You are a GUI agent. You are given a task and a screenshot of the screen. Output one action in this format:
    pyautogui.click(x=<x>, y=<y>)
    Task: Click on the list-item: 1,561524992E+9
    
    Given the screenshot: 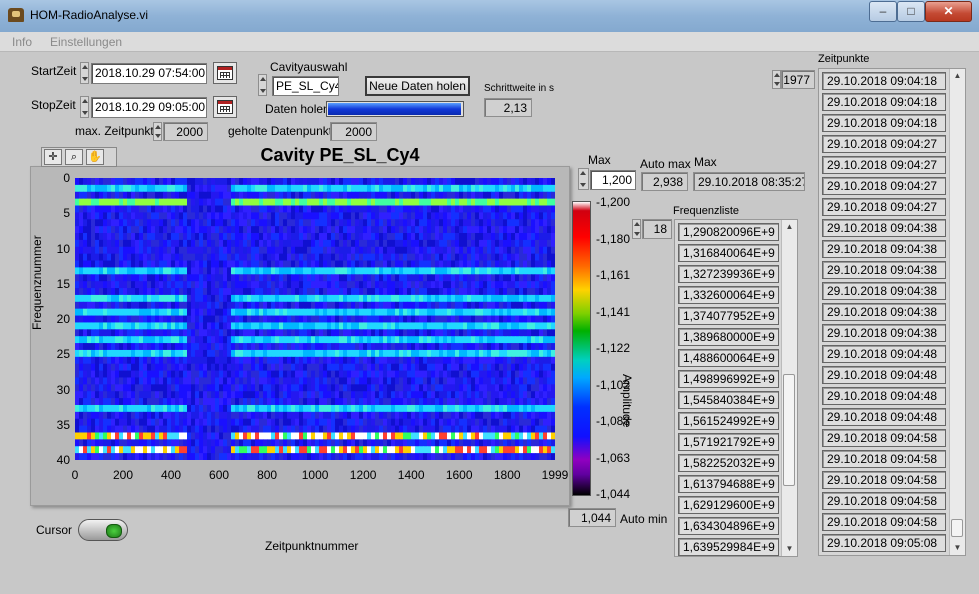 What is the action you would take?
    pyautogui.click(x=728, y=421)
    